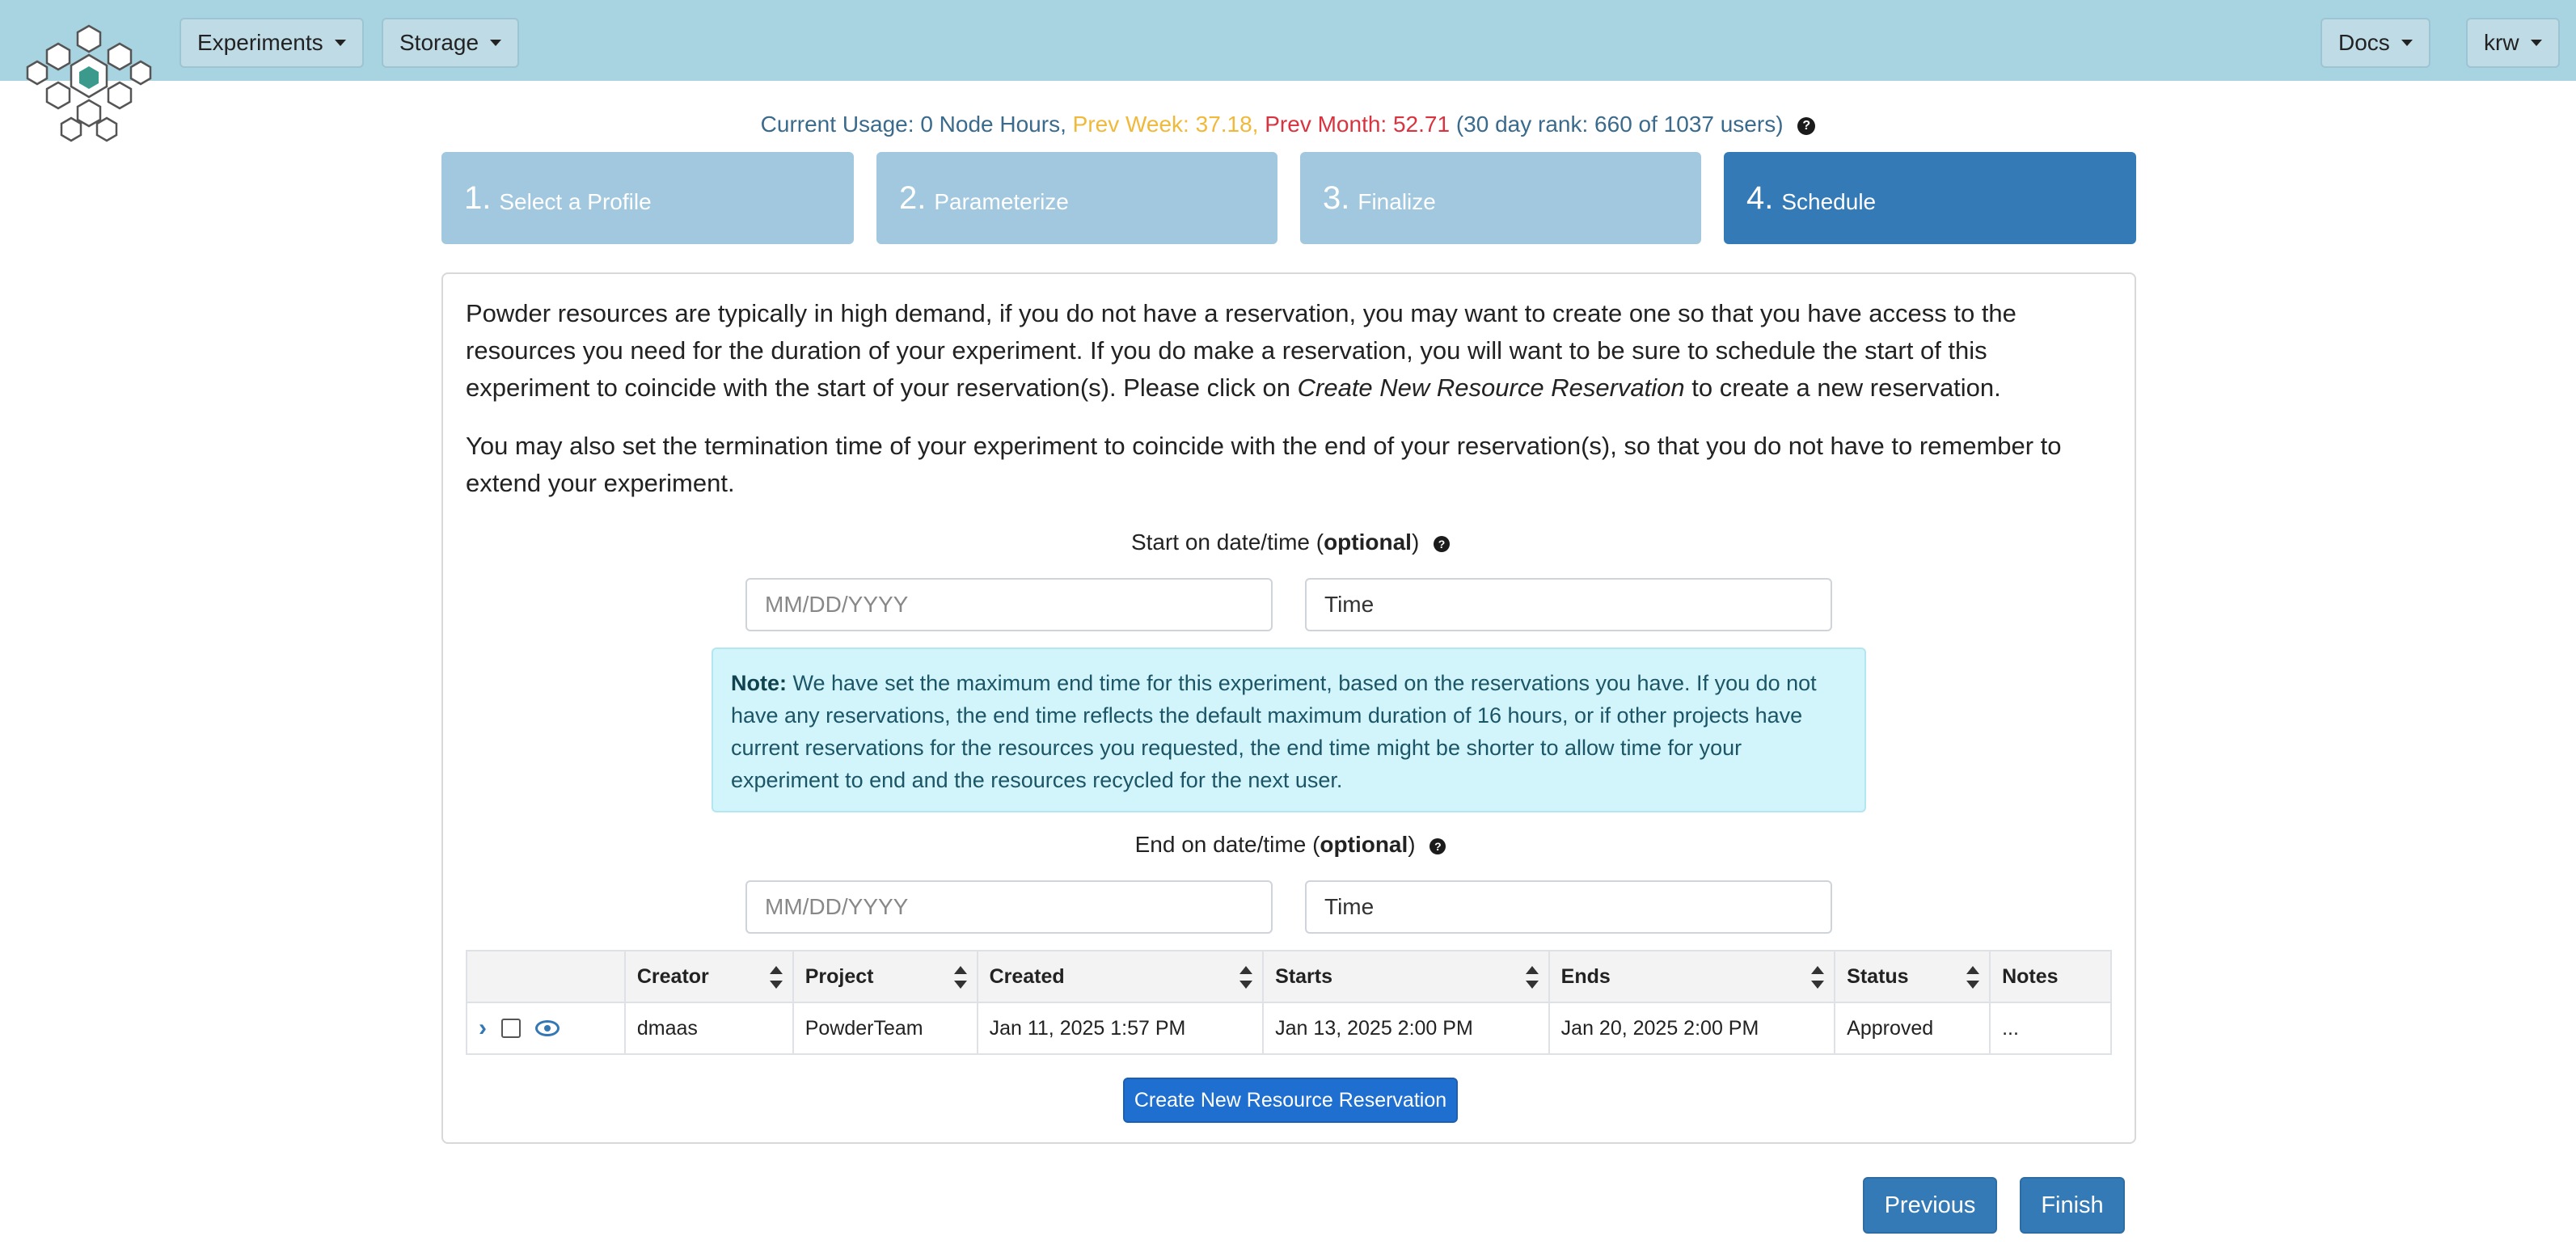  What do you see at coordinates (1930, 198) in the screenshot?
I see `step-schedule: 4. Schedule` at bounding box center [1930, 198].